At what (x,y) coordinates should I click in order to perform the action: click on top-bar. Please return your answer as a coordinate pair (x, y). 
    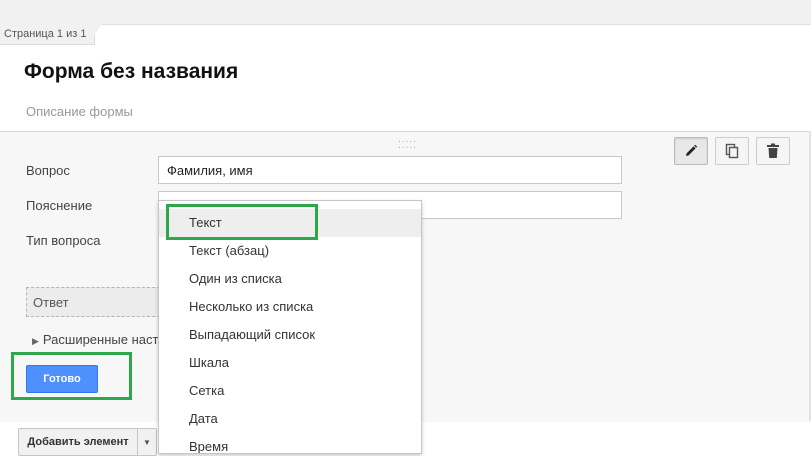
    Looking at the image, I should click on (405, 12).